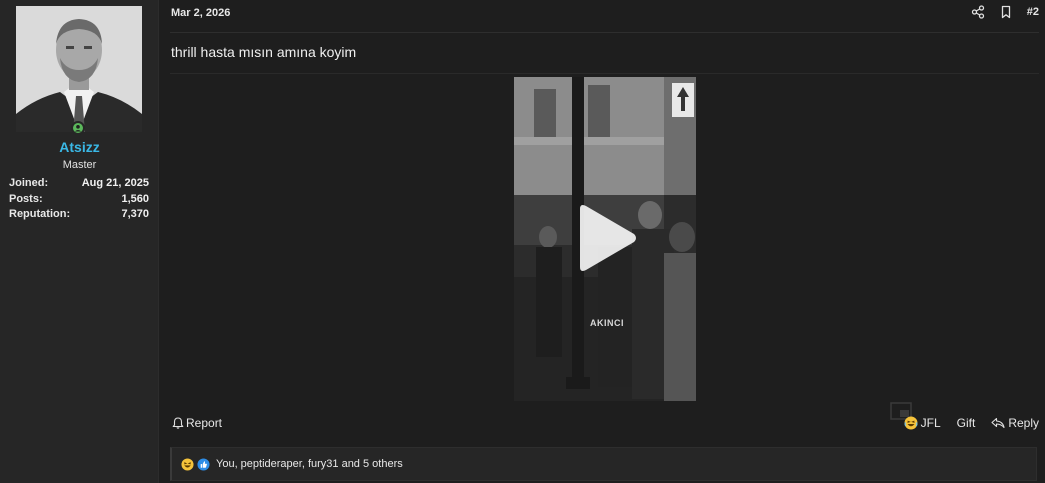 The height and width of the screenshot is (483, 1045). I want to click on online-status-icon, so click(78, 128).